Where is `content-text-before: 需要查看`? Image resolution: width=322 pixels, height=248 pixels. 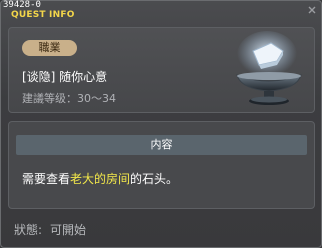 content-text-before: 需要查看 is located at coordinates (46, 179).